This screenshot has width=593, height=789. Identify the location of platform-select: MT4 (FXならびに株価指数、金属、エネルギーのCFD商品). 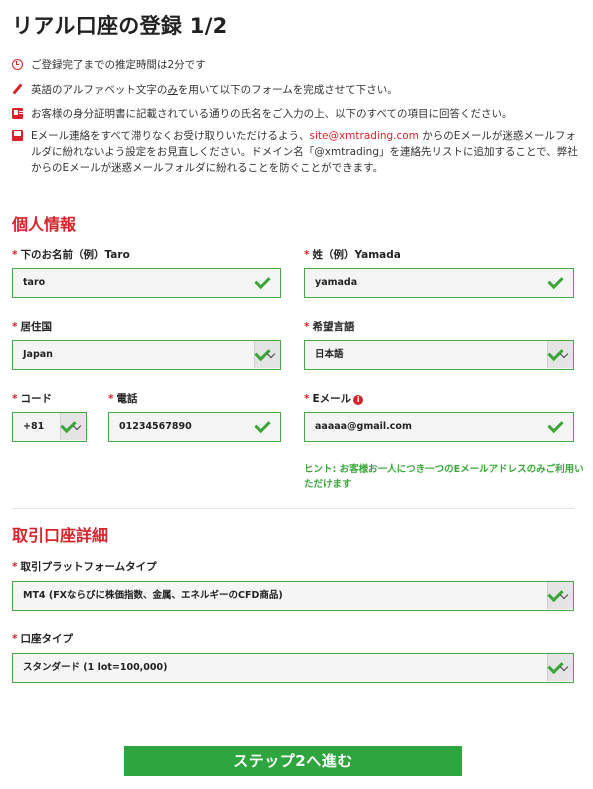
(293, 596).